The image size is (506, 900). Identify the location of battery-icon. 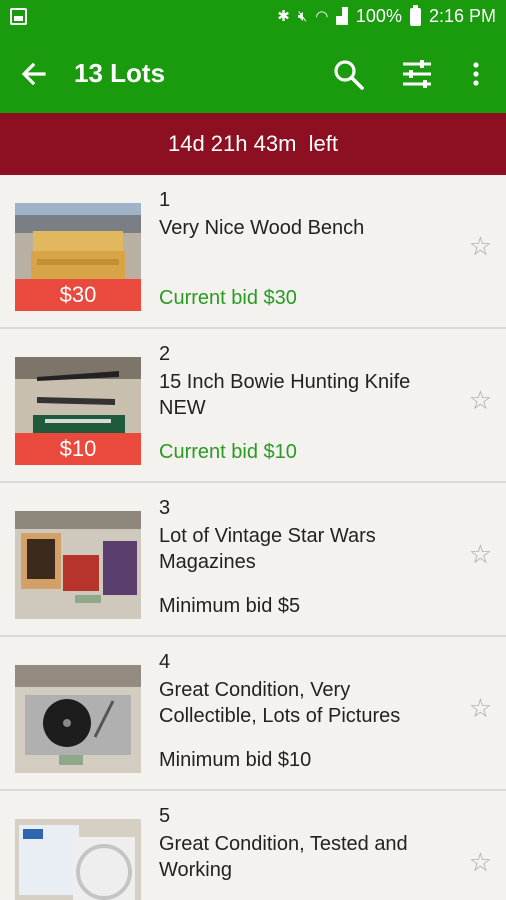
(415, 15).